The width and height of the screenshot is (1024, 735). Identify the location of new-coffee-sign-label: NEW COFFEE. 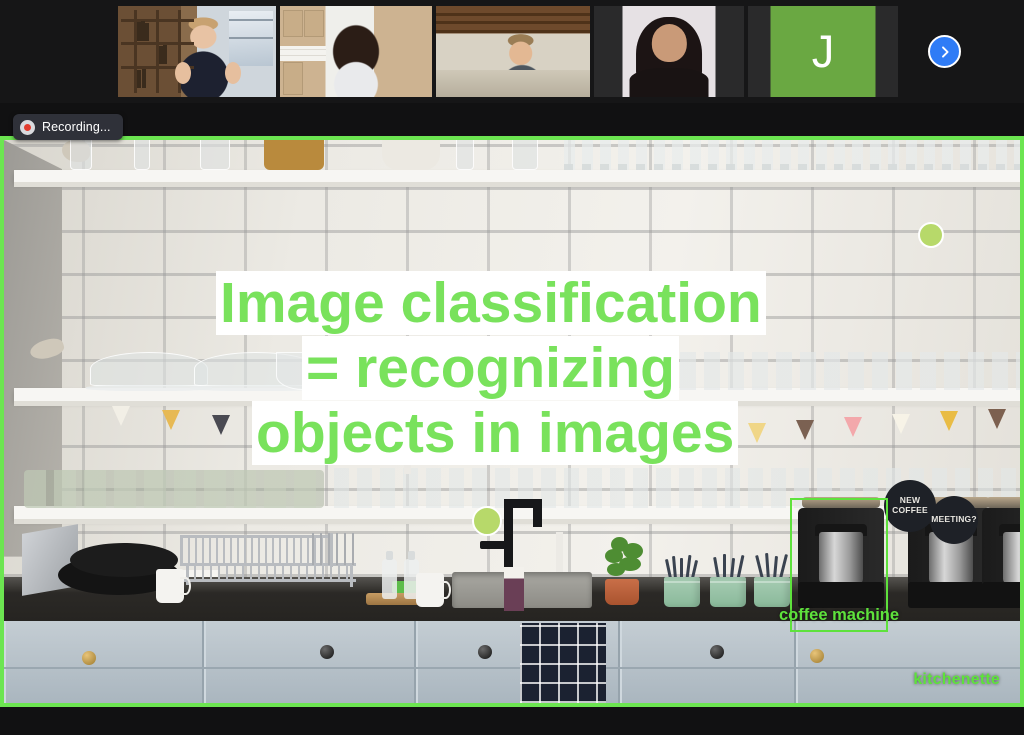
(910, 505).